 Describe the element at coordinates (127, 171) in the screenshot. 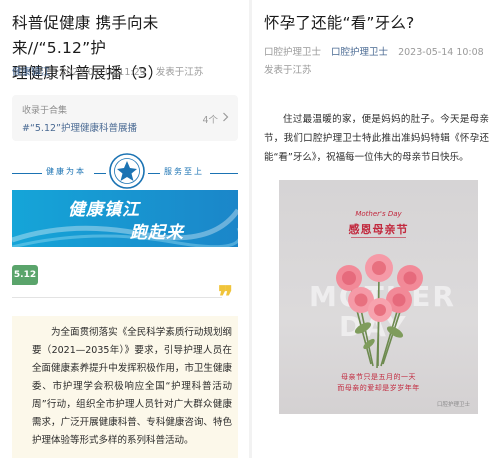

I see `hospital-emblem-icon` at that location.